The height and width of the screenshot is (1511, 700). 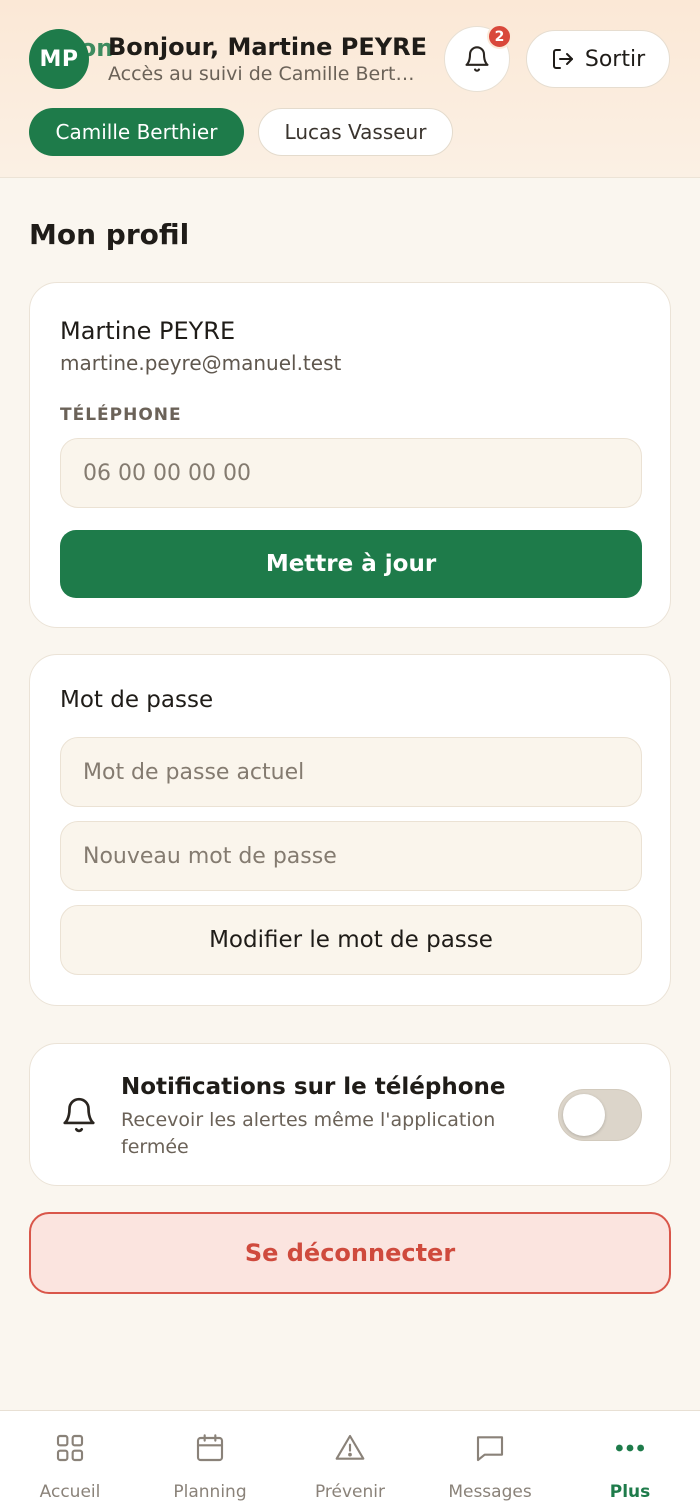 I want to click on password-section-title: Mot de passe, so click(x=137, y=700).